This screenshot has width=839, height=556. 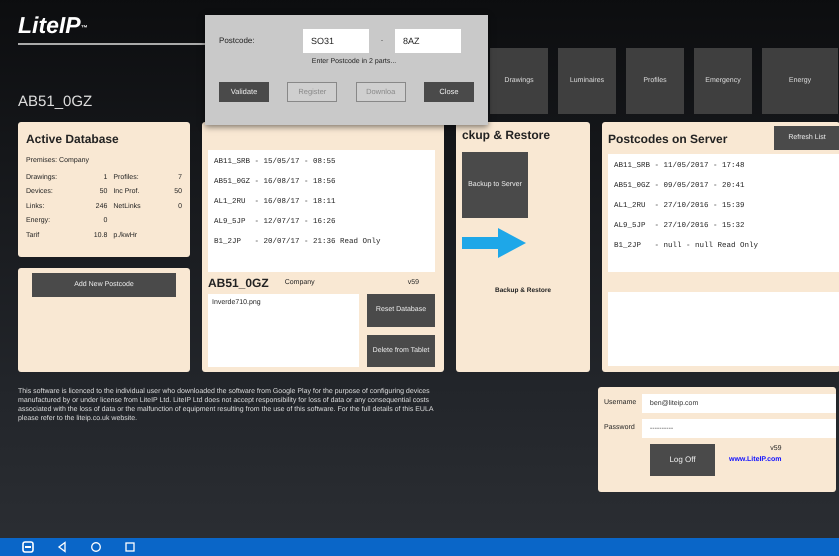 I want to click on log-off-button: Log Off, so click(x=682, y=460).